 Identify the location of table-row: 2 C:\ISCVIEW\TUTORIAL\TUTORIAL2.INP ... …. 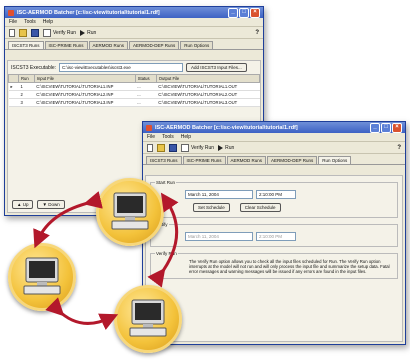
(134, 94).